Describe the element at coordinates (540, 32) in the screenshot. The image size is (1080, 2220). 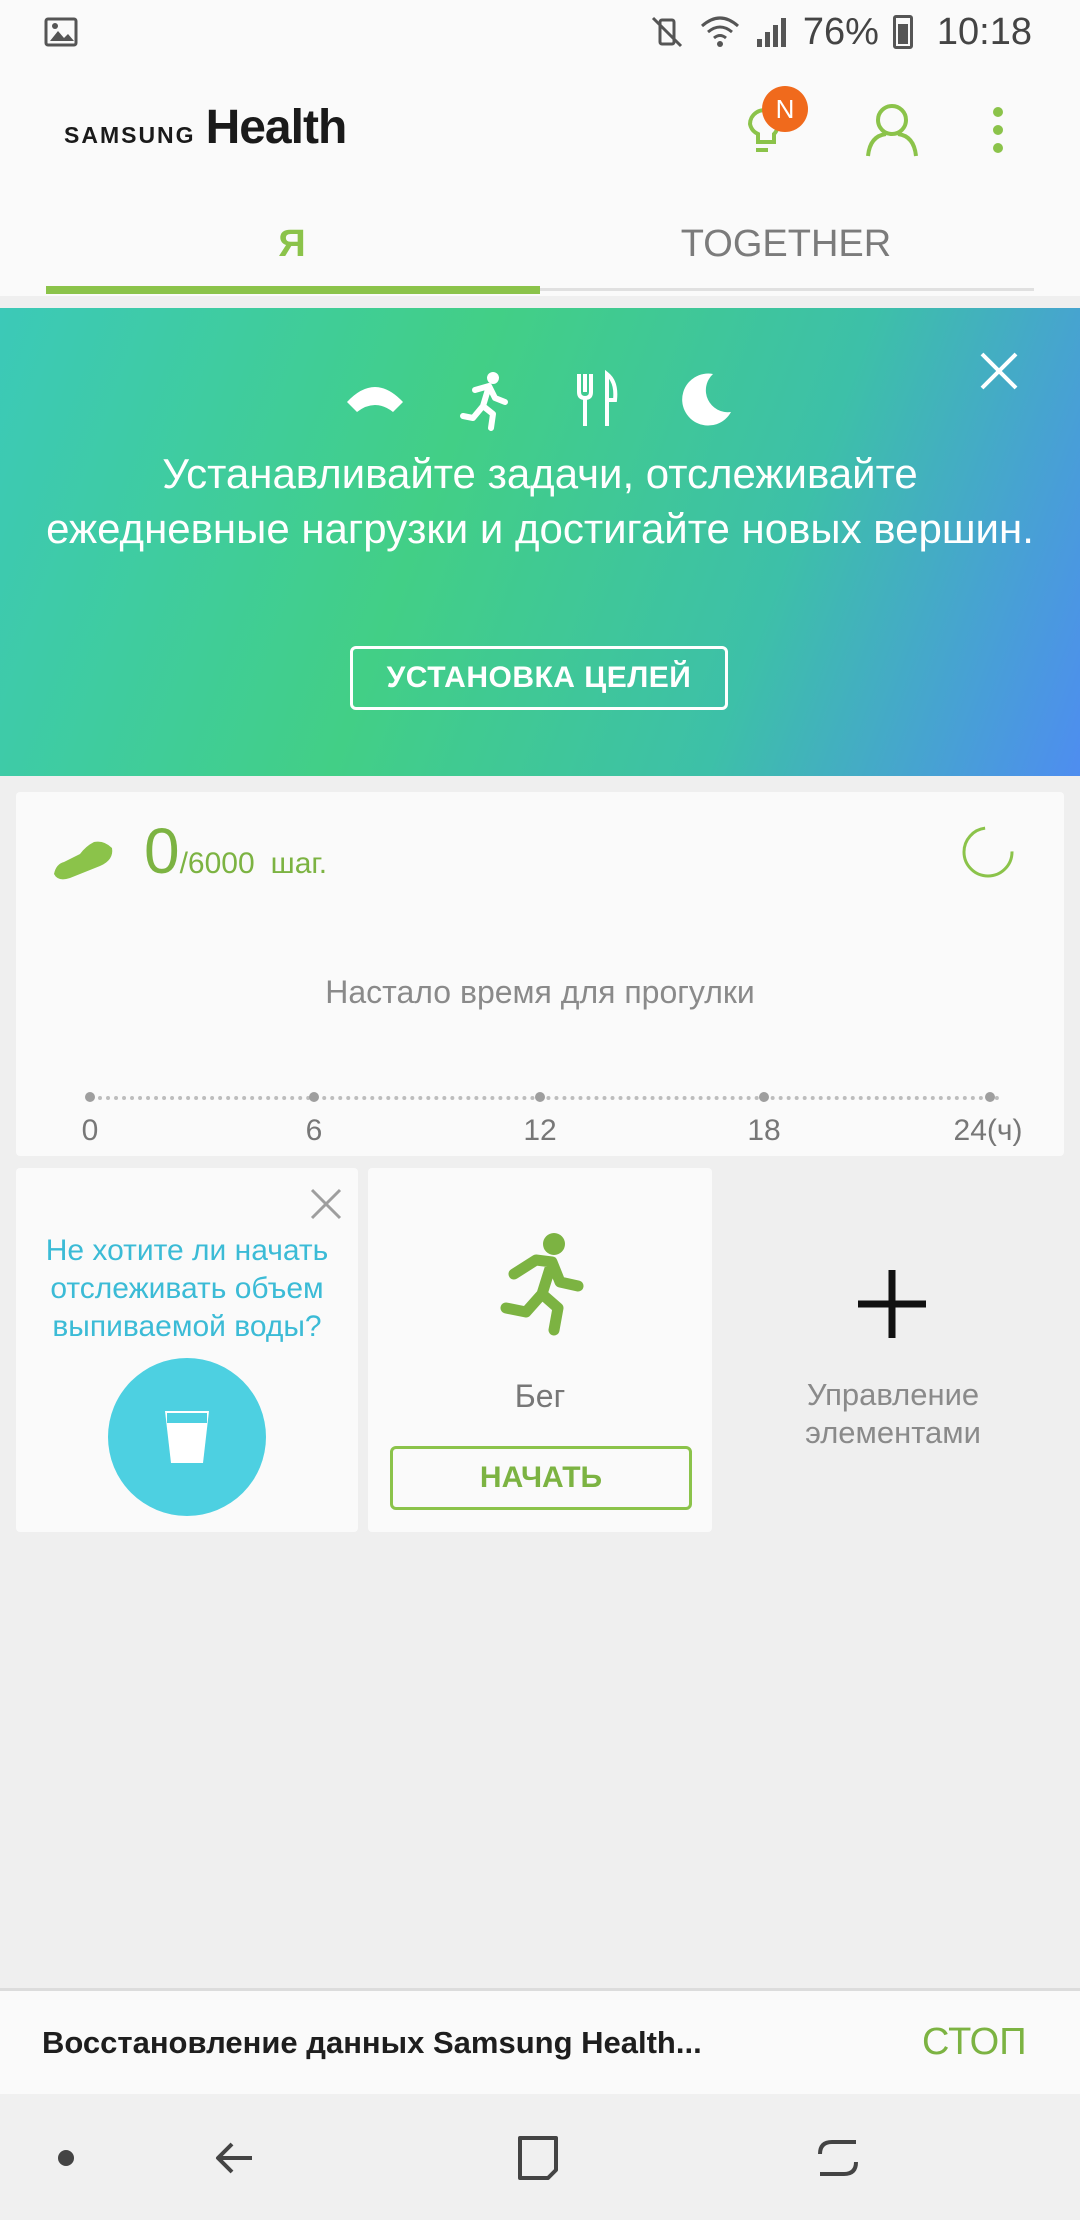
I see `status-bar: 76% 10:18` at that location.